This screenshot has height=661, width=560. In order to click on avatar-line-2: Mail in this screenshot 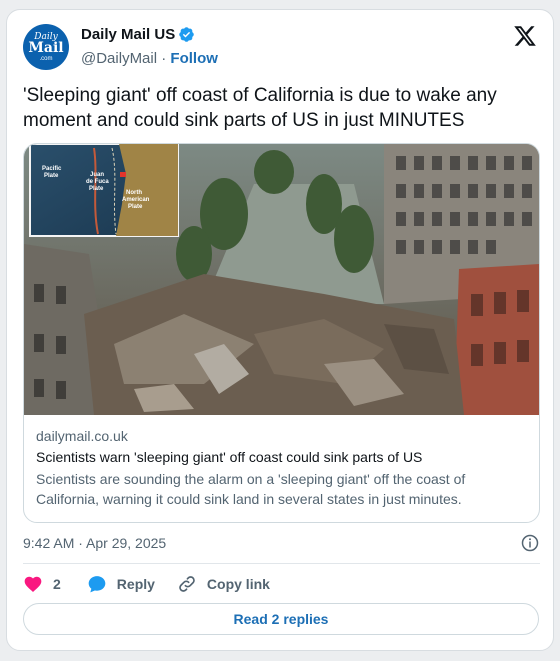, I will do `click(46, 47)`.